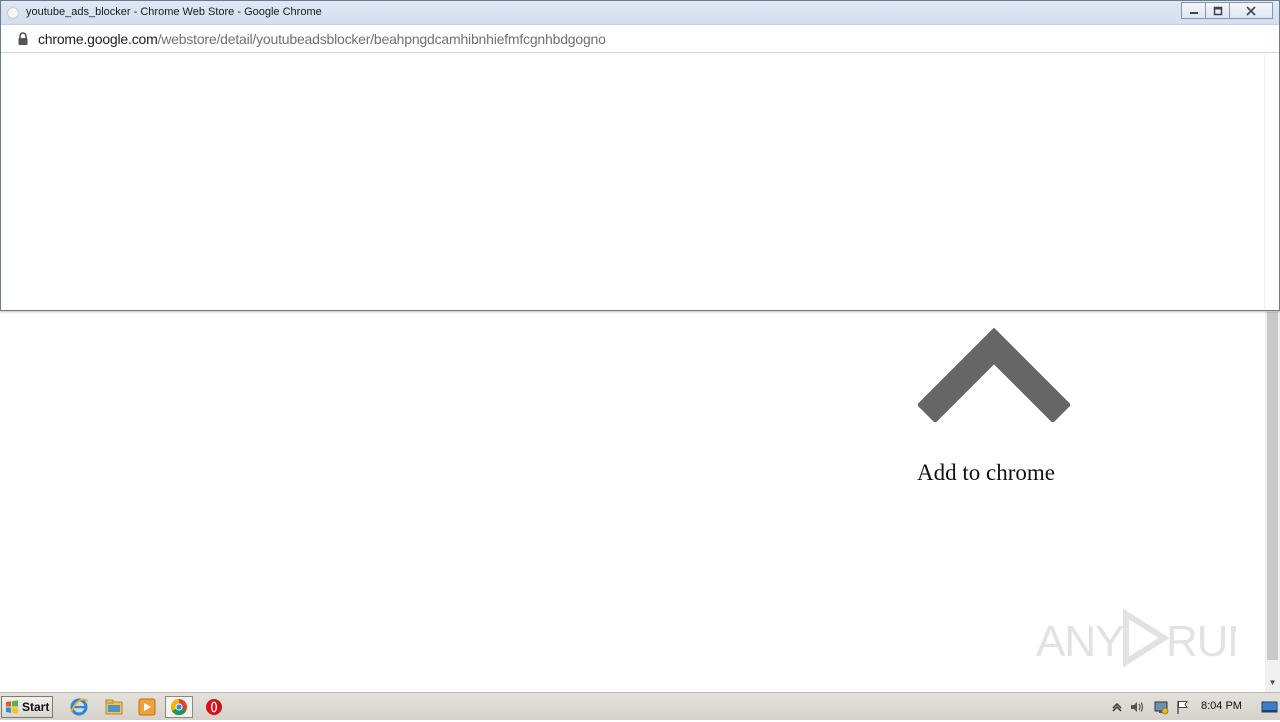 This screenshot has height=722, width=1280. Describe the element at coordinates (1117, 707) in the screenshot. I see `show-hidden-icons-icon` at that location.